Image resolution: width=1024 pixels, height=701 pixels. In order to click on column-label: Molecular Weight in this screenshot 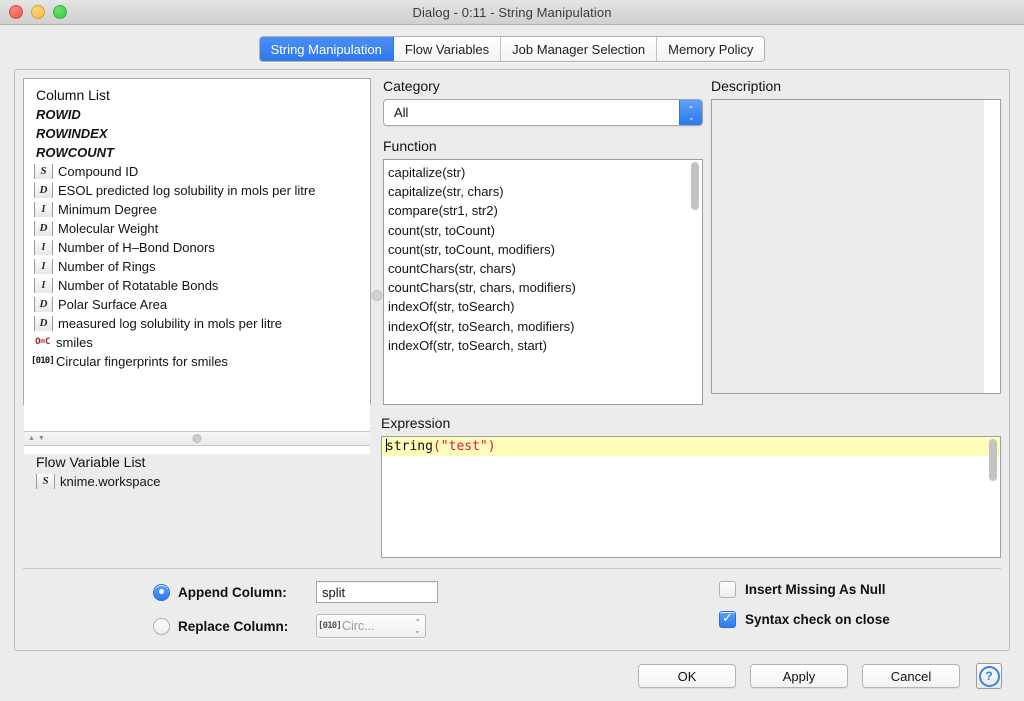, I will do `click(108, 228)`.